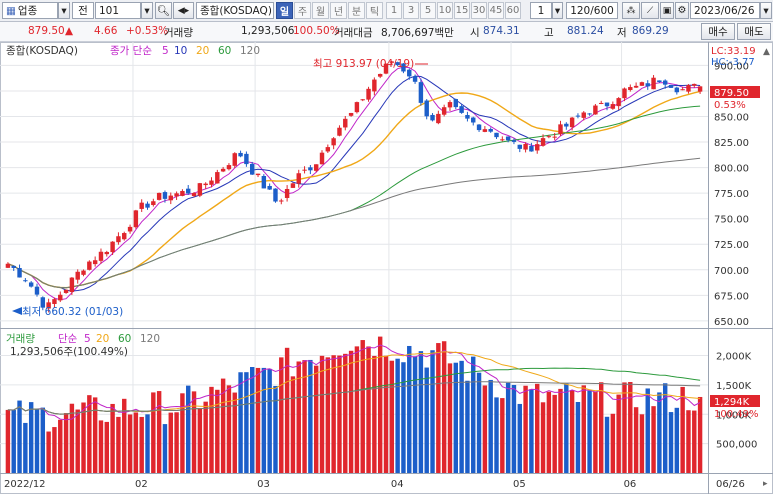 The width and height of the screenshot is (773, 494). What do you see at coordinates (765, 484) in the screenshot?
I see `scroll-right-icon: ▸` at bounding box center [765, 484].